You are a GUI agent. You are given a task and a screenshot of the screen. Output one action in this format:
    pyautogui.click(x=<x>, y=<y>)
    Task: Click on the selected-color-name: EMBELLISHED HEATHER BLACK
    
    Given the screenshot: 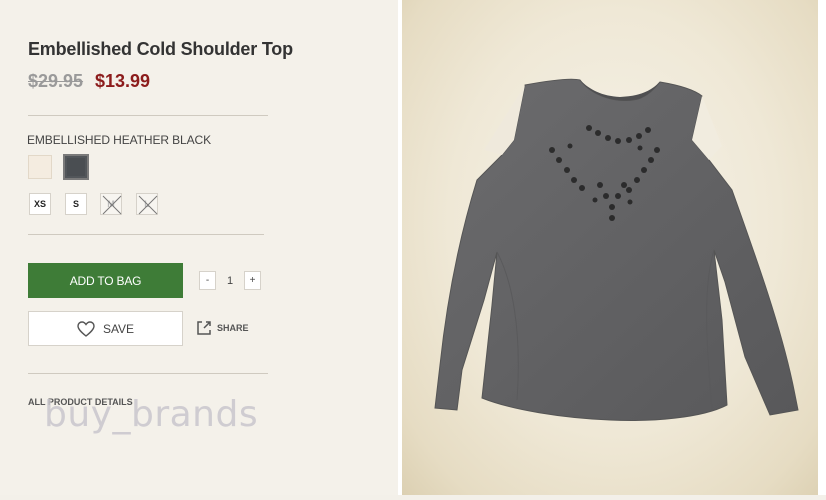 What is the action you would take?
    pyautogui.click(x=119, y=140)
    